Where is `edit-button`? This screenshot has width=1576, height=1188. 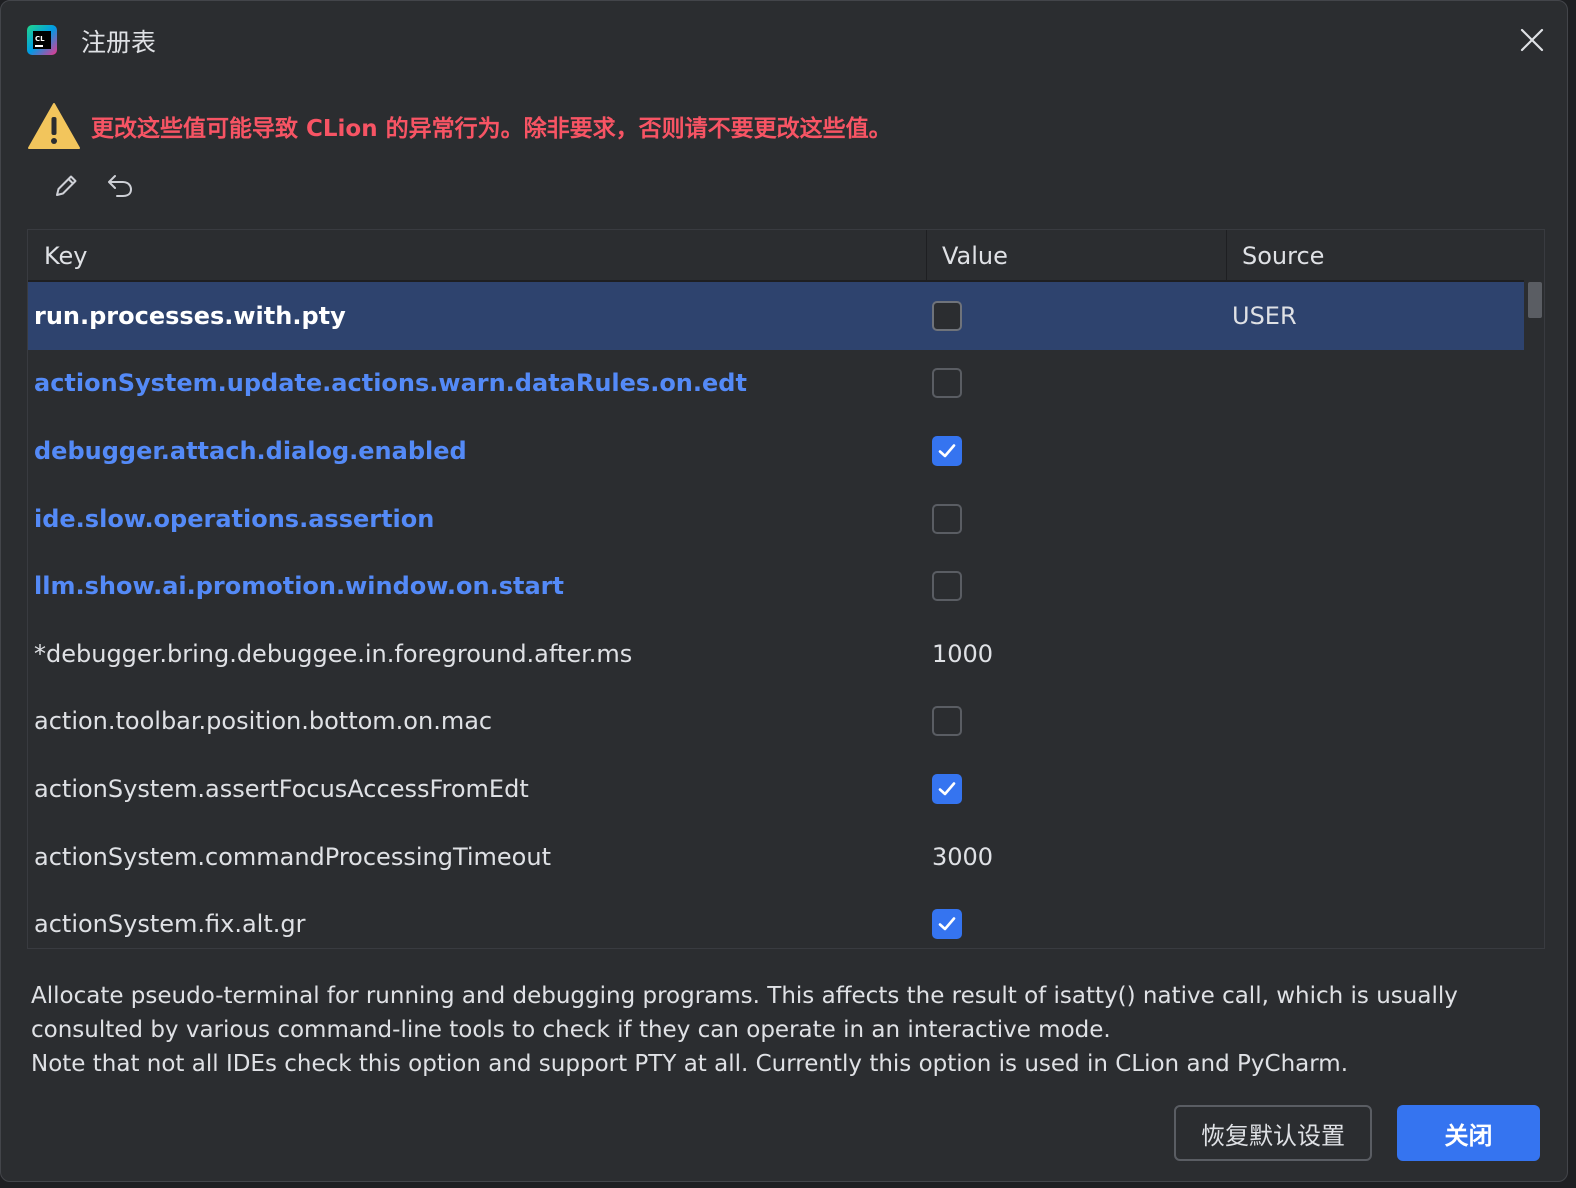
edit-button is located at coordinates (66, 186).